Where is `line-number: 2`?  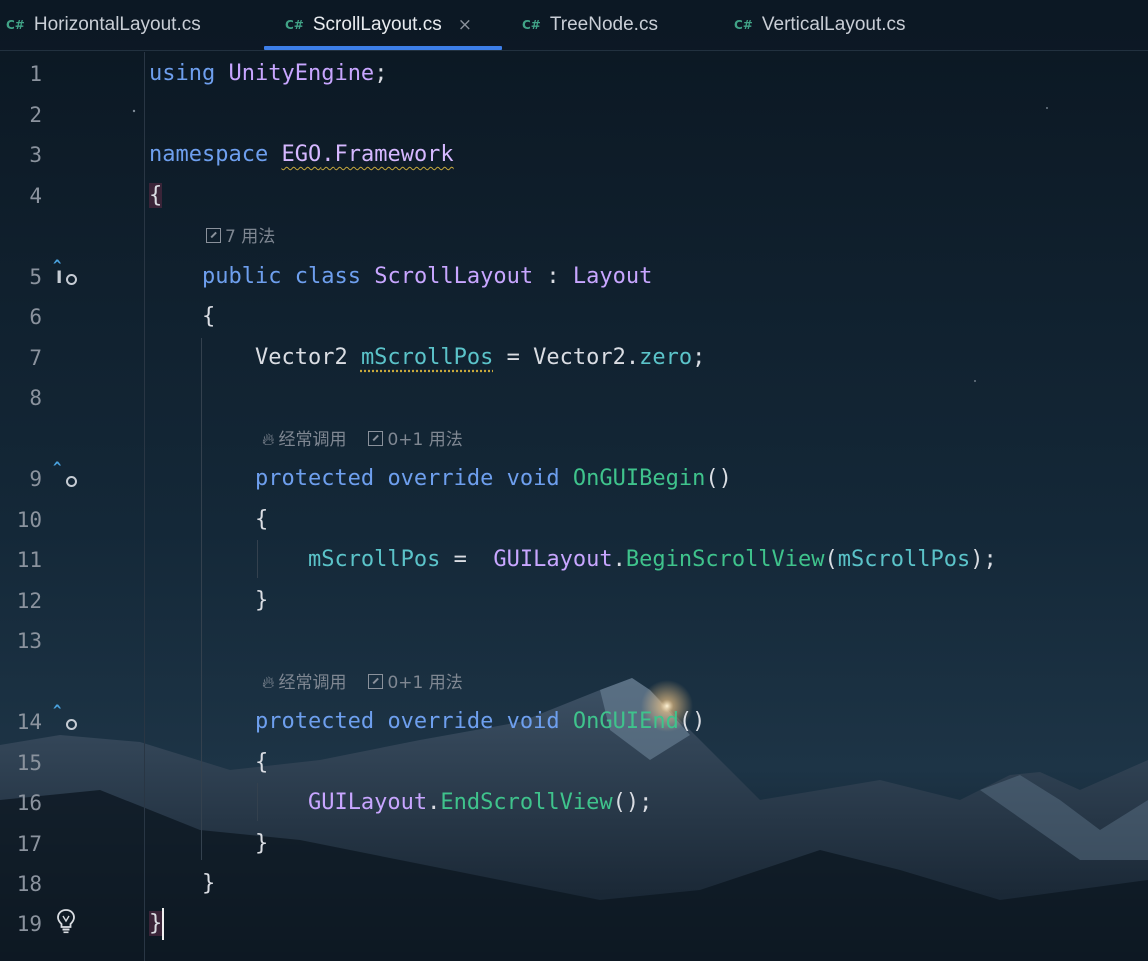 line-number: 2 is located at coordinates (35, 115).